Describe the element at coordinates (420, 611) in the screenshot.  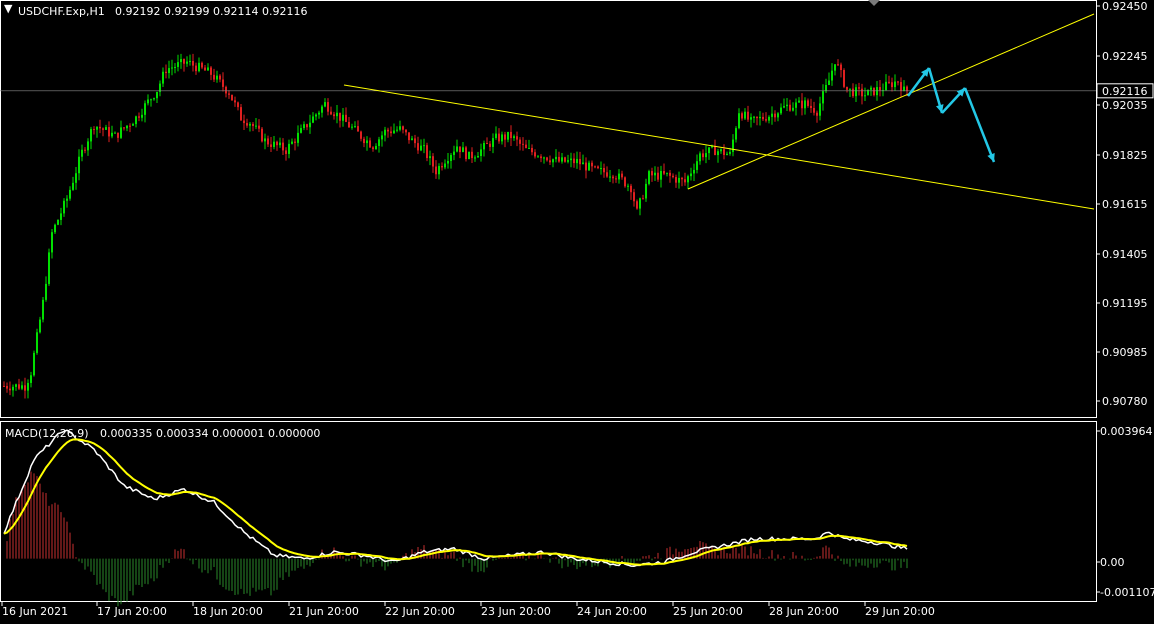
I see `time-axis-label: 22 Jun 20:00` at that location.